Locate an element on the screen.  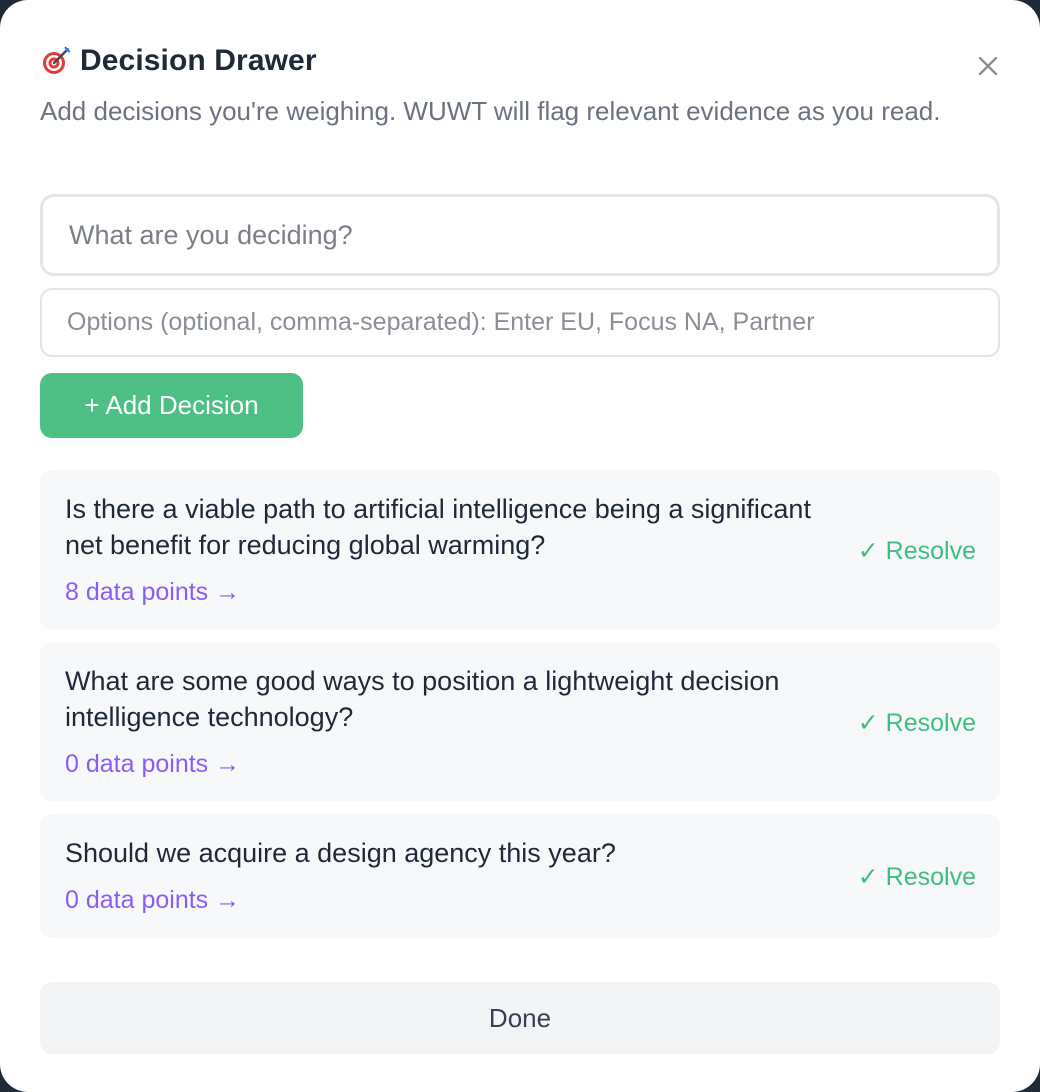
add-decision-button: + Add Decision is located at coordinates (171, 405).